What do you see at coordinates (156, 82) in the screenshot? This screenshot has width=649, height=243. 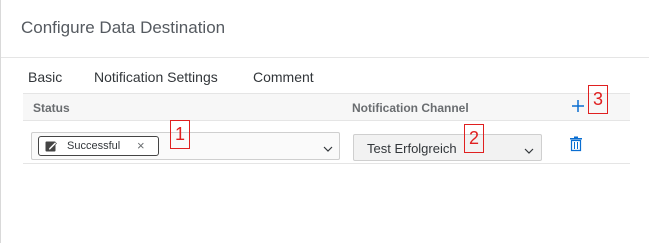 I see `tab-notification-settings: Notification Settings` at bounding box center [156, 82].